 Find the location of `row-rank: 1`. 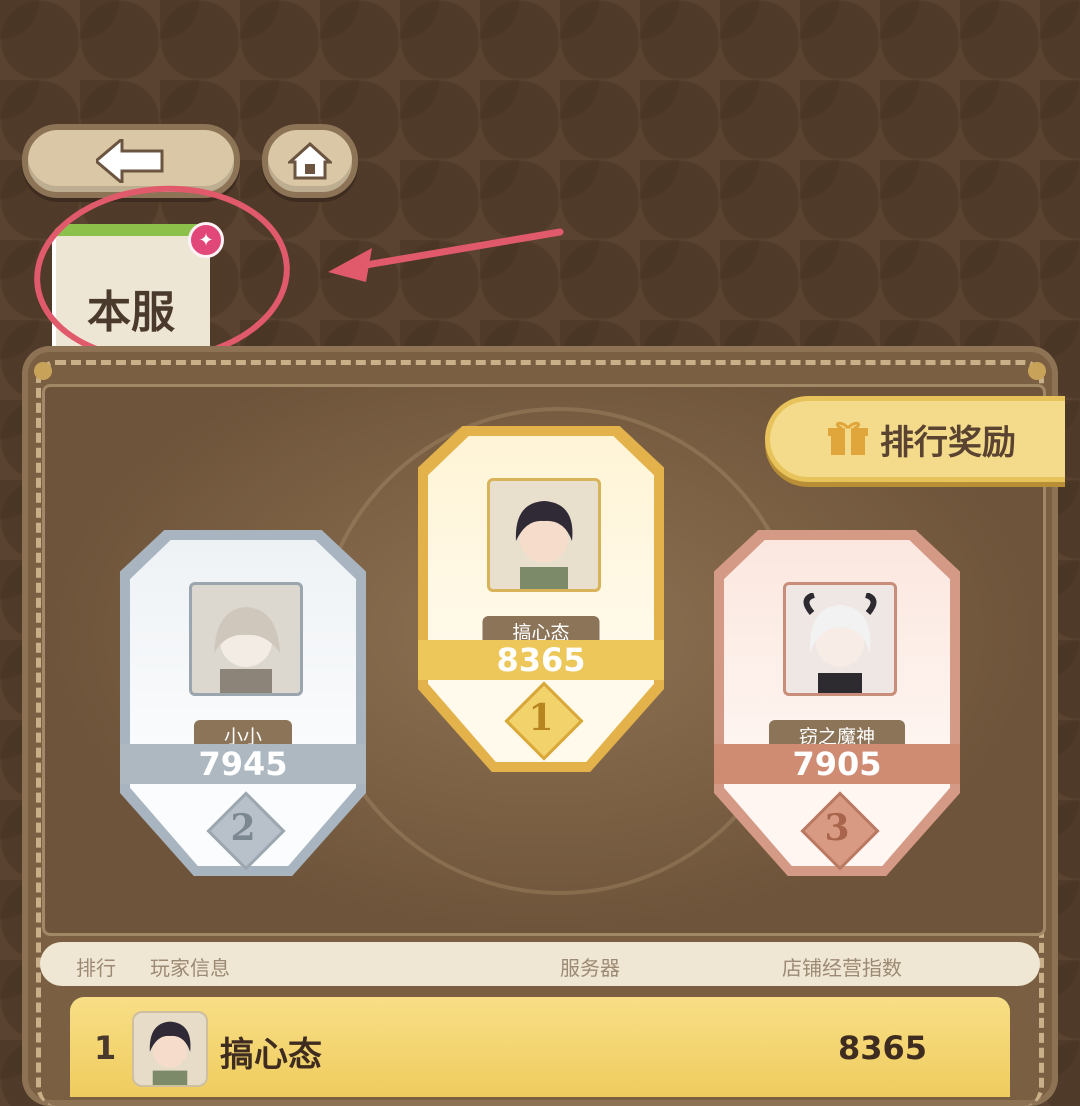

row-rank: 1 is located at coordinates (105, 1048).